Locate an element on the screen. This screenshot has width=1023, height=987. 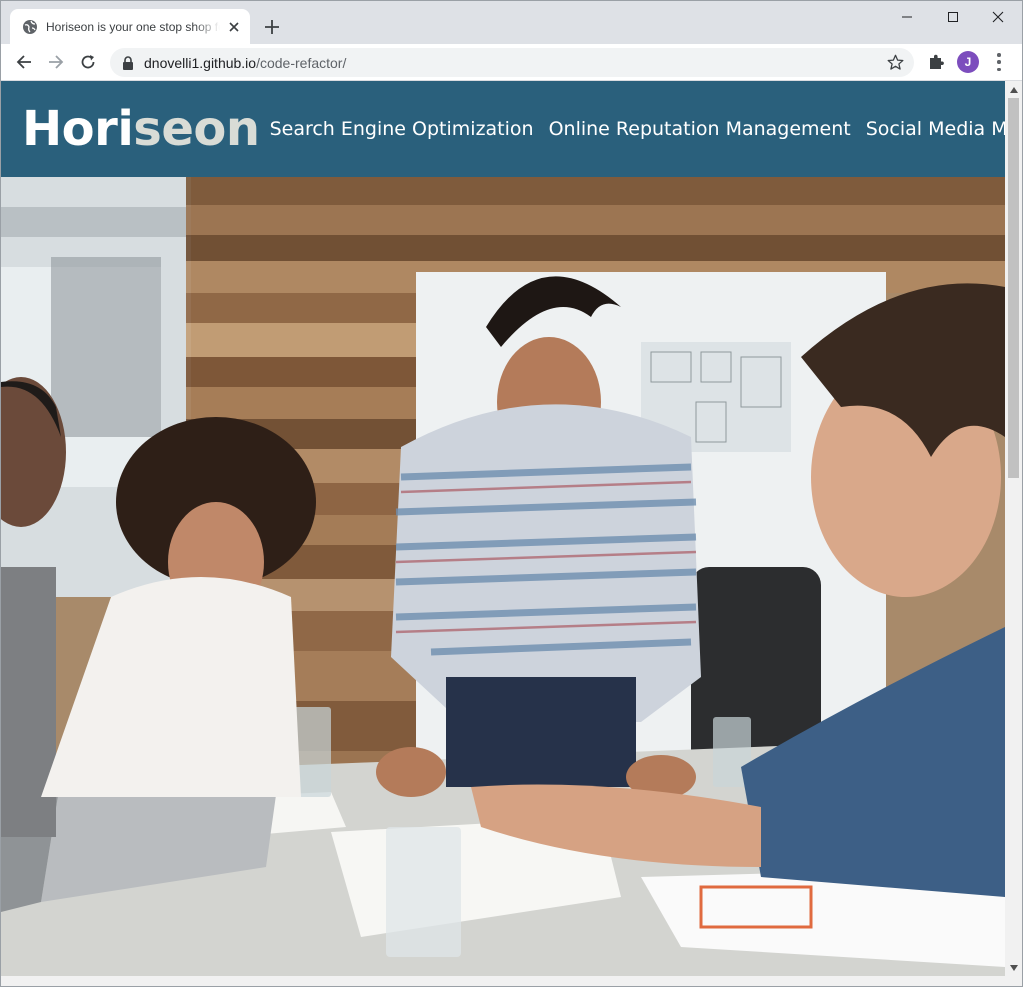
nav-link-social-media: Social Media Marketing is located at coordinates (935, 129).